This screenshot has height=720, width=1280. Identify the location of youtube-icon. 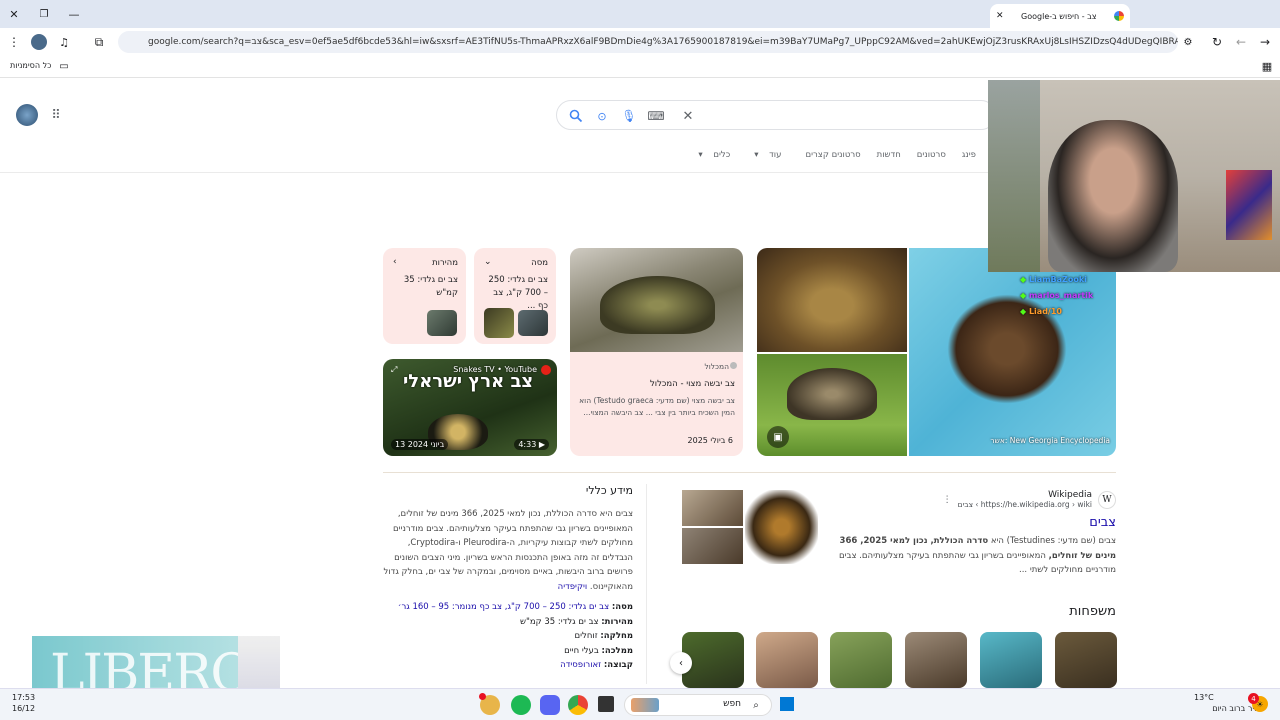
(546, 370).